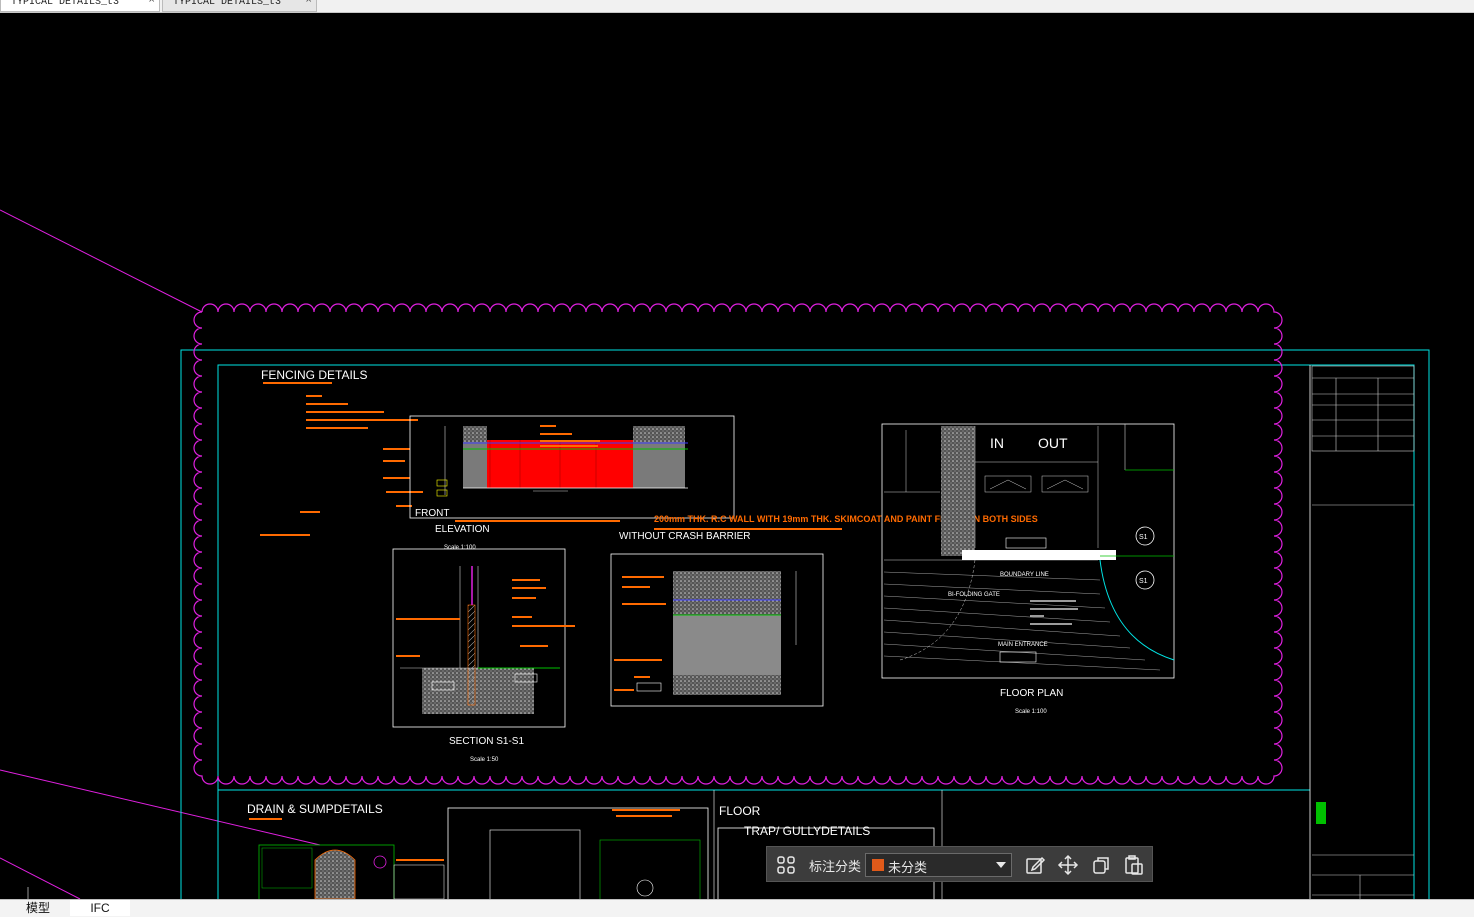  Describe the element at coordinates (1023, 645) in the screenshot. I see `main-entrance-label: MAIN ENTRANCE` at that location.